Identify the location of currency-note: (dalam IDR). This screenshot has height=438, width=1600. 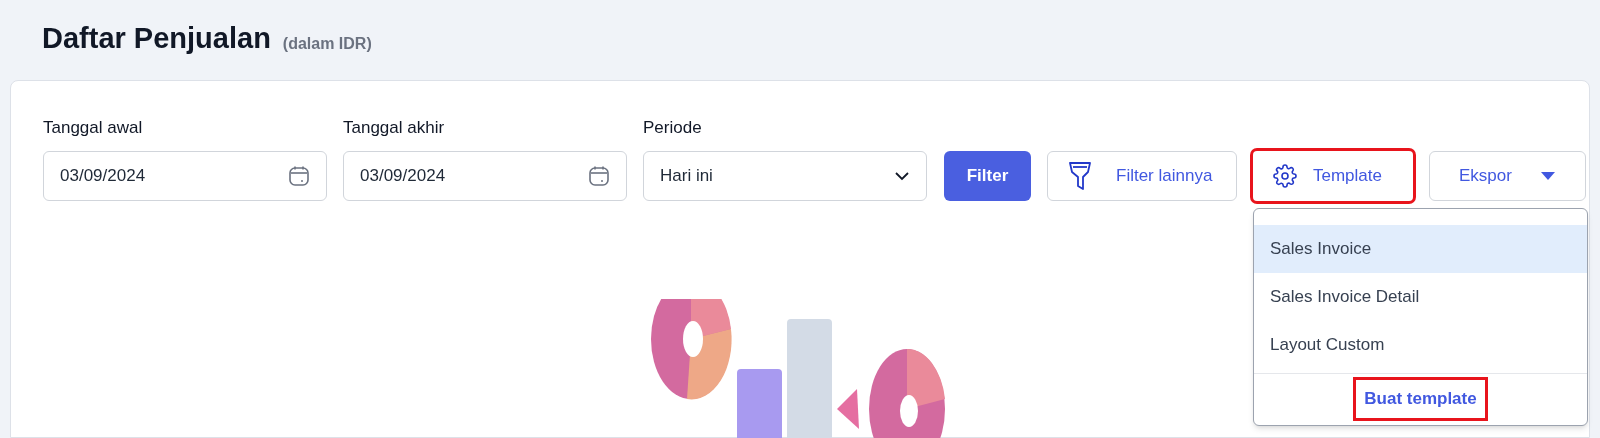
(327, 44).